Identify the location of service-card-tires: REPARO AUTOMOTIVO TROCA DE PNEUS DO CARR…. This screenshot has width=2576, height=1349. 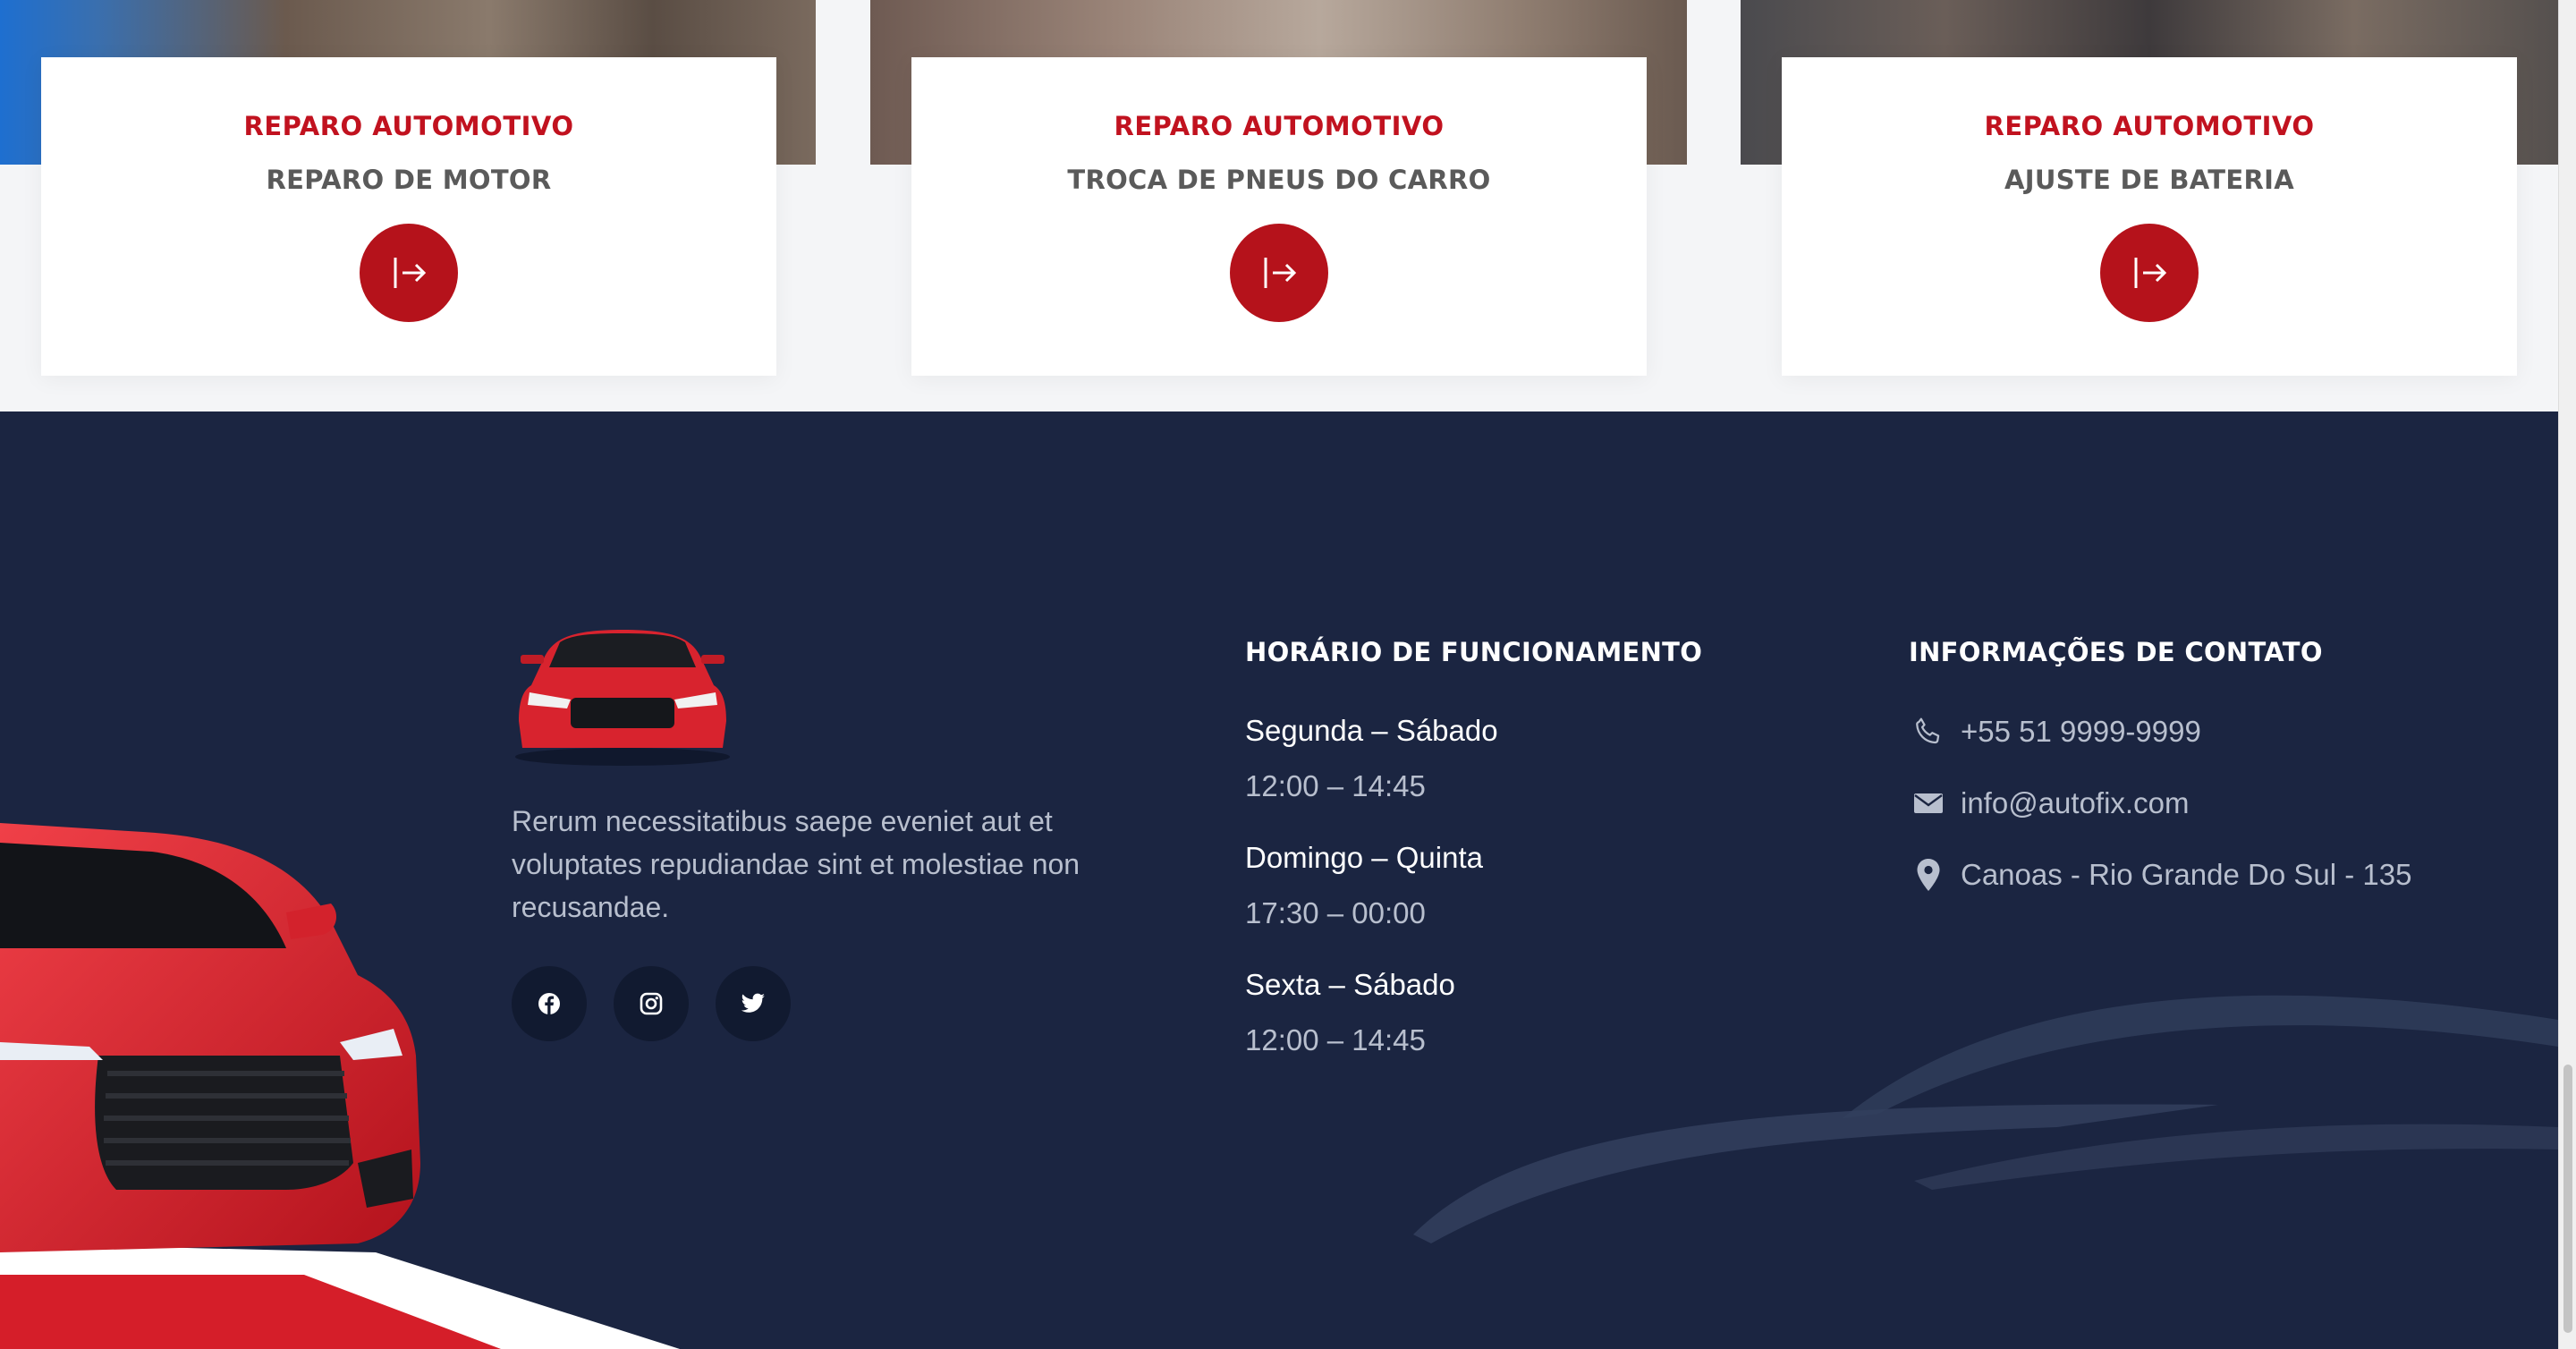
(1279, 216).